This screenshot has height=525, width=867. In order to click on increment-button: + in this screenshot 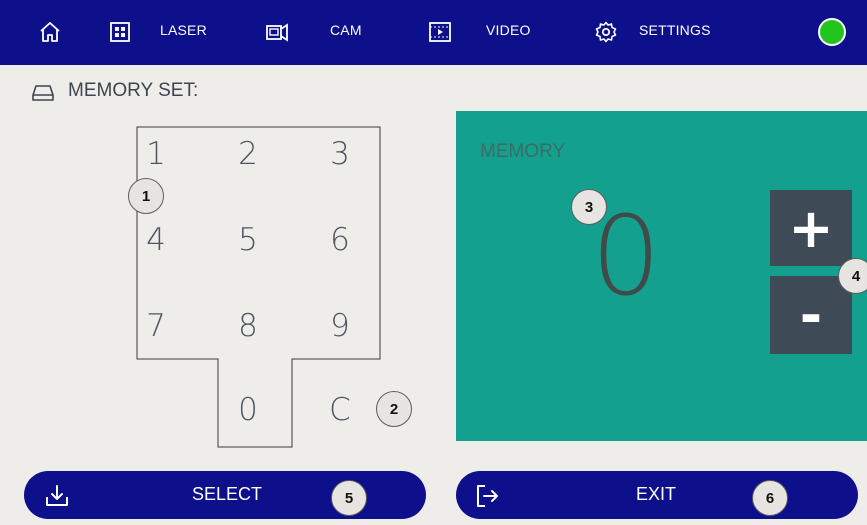, I will do `click(811, 228)`.